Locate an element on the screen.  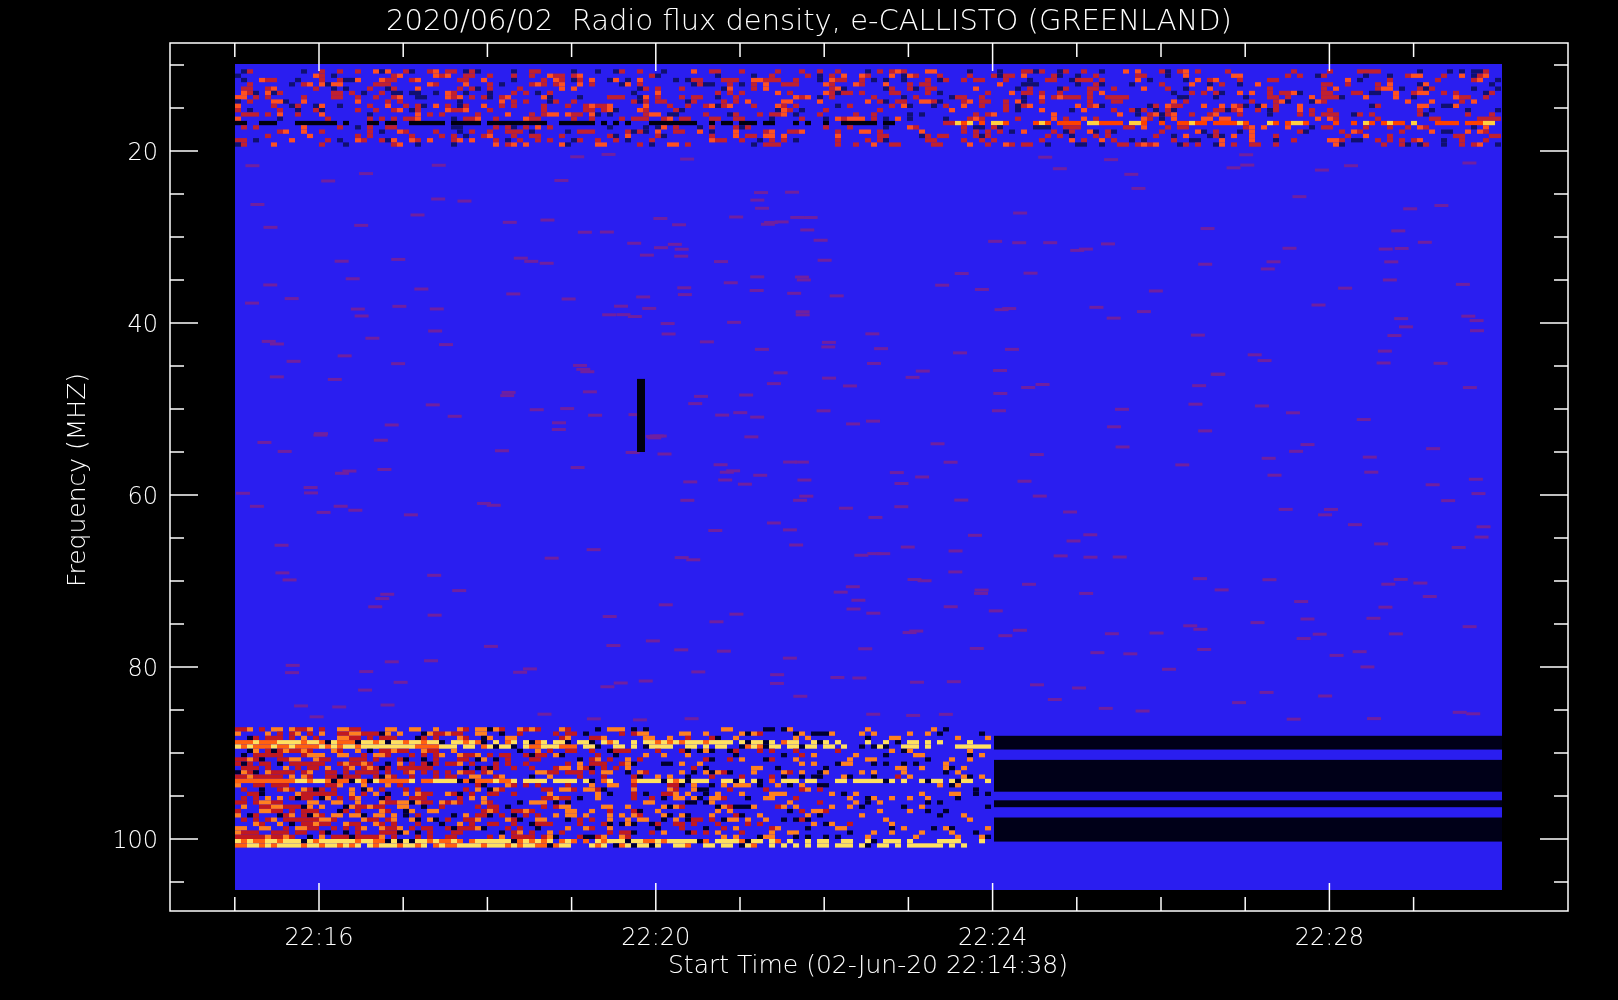
x-tick-label: 22:20 is located at coordinates (656, 937).